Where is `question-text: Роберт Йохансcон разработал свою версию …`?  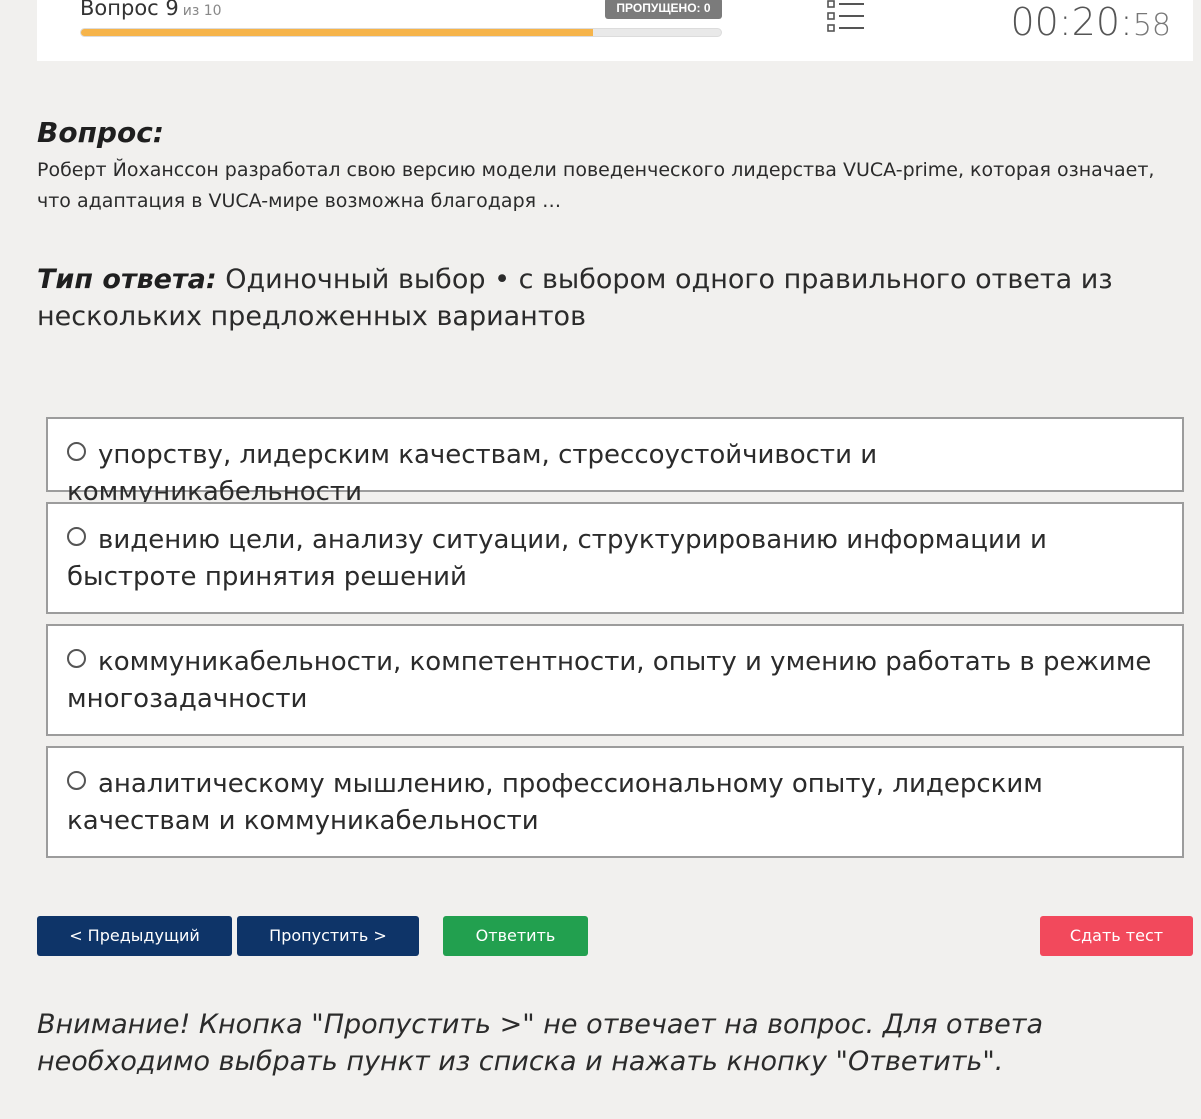 question-text: Роберт Йохансcон разработал свою версию … is located at coordinates (596, 185).